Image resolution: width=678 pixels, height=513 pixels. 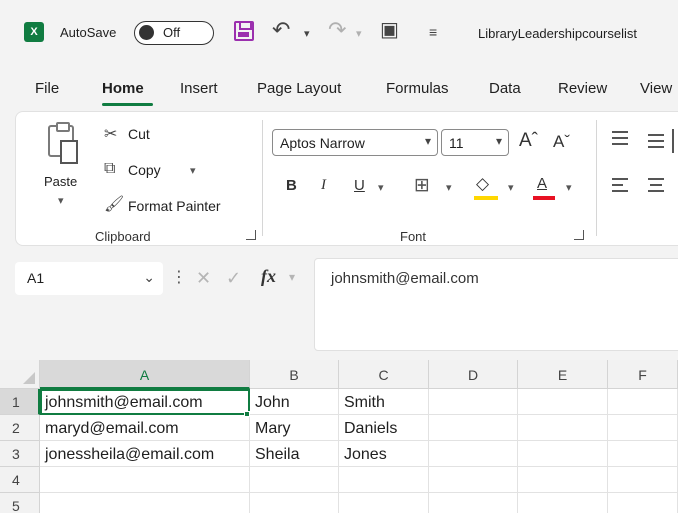 What do you see at coordinates (417, 88) in the screenshot?
I see `tab-formulas: Formulas` at bounding box center [417, 88].